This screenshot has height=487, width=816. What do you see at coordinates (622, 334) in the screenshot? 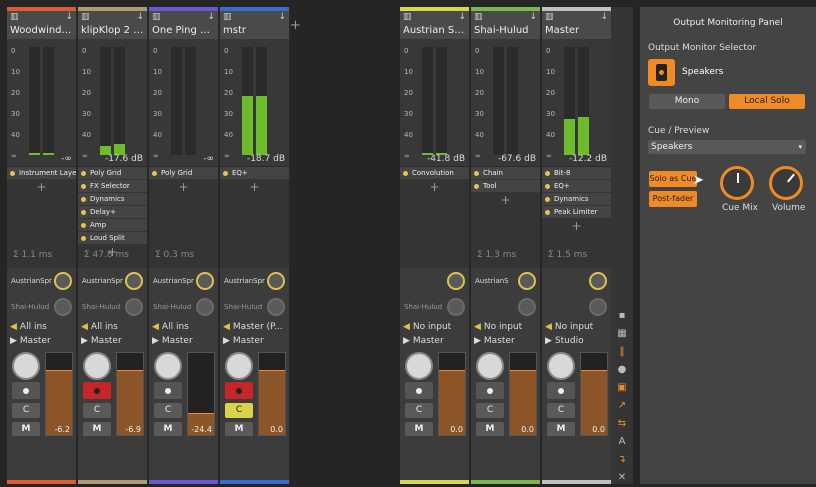
I see `grid-icon: ▦` at bounding box center [622, 334].